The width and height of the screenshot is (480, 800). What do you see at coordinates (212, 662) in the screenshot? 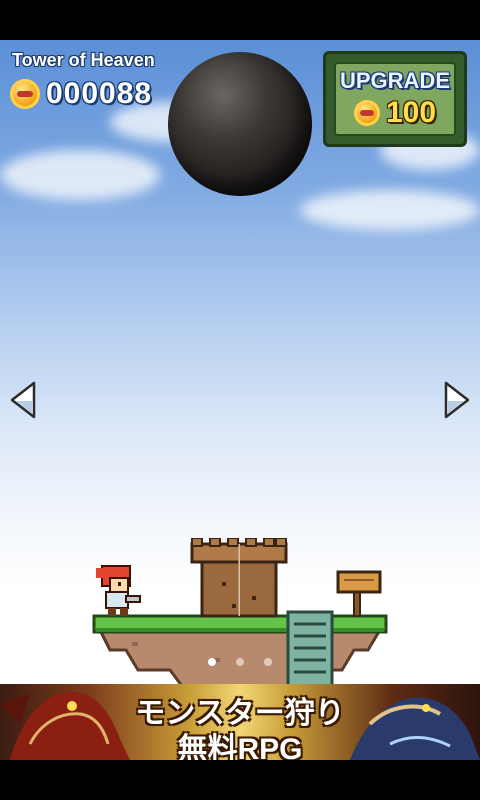
I see `page-dot-active` at bounding box center [212, 662].